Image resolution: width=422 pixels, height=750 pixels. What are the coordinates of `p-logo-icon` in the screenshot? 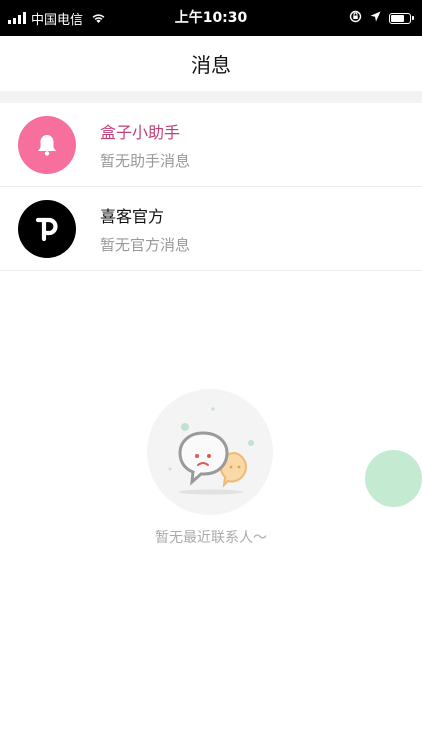 It's located at (46, 229).